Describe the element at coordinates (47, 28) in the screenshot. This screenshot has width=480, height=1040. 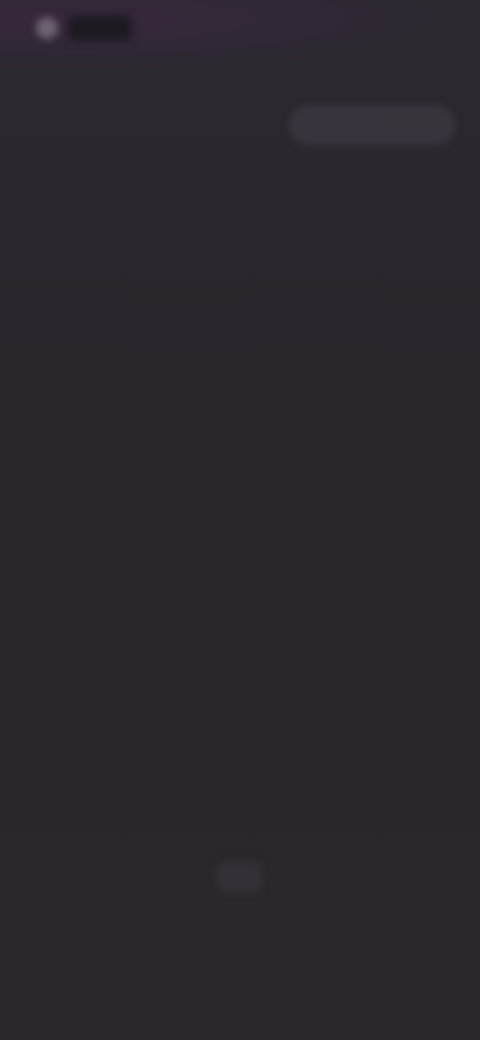
I see `brand-logo-icon` at that location.